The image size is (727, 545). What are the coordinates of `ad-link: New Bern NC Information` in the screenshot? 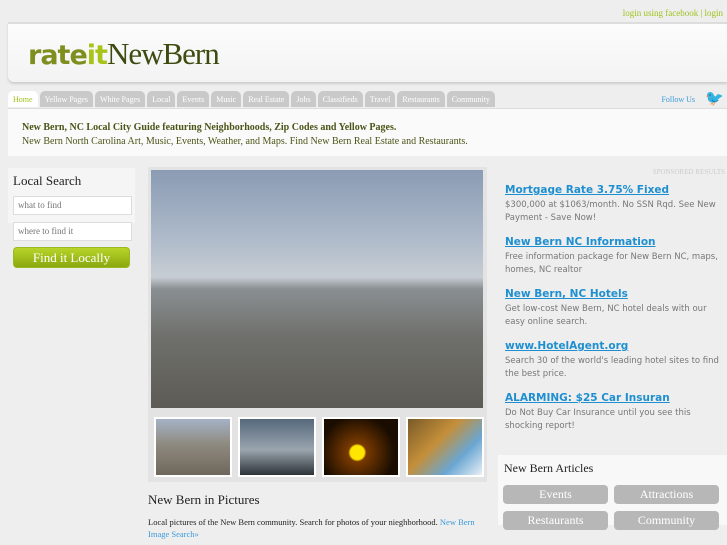 It's located at (612, 242).